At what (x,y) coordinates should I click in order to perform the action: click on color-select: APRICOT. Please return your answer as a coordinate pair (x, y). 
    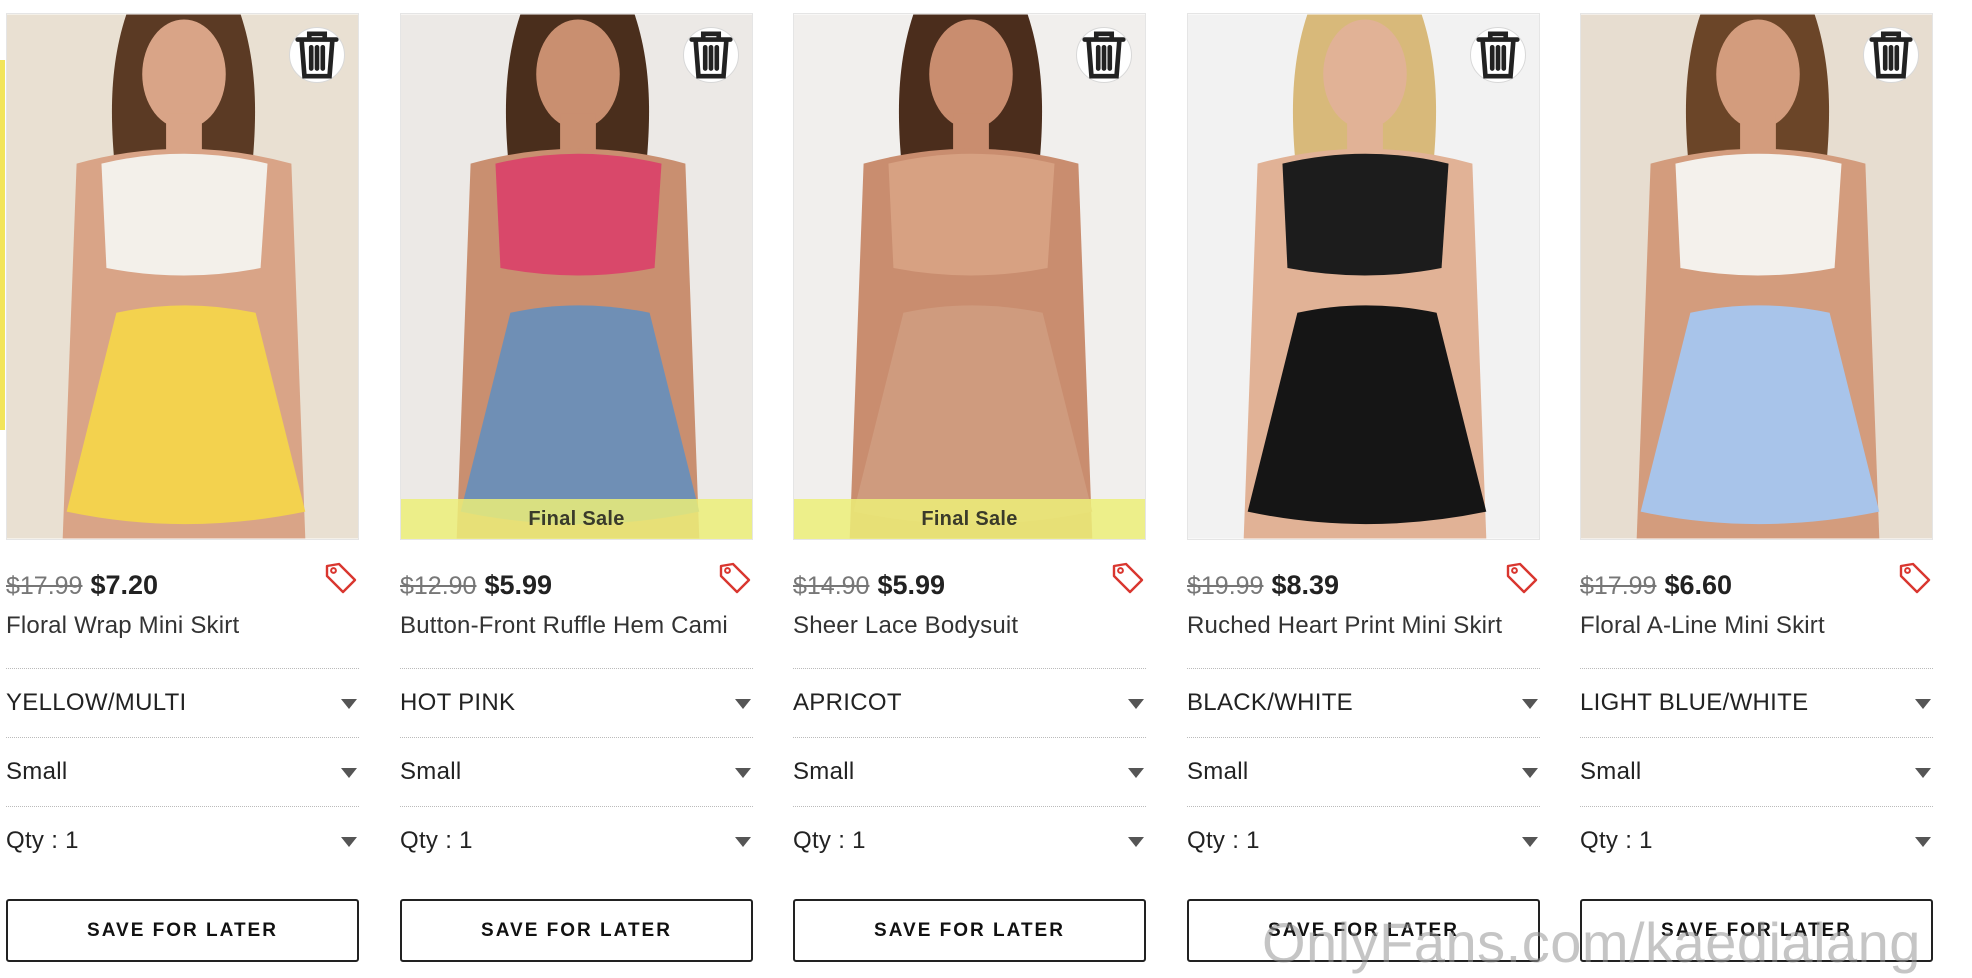
    Looking at the image, I should click on (969, 703).